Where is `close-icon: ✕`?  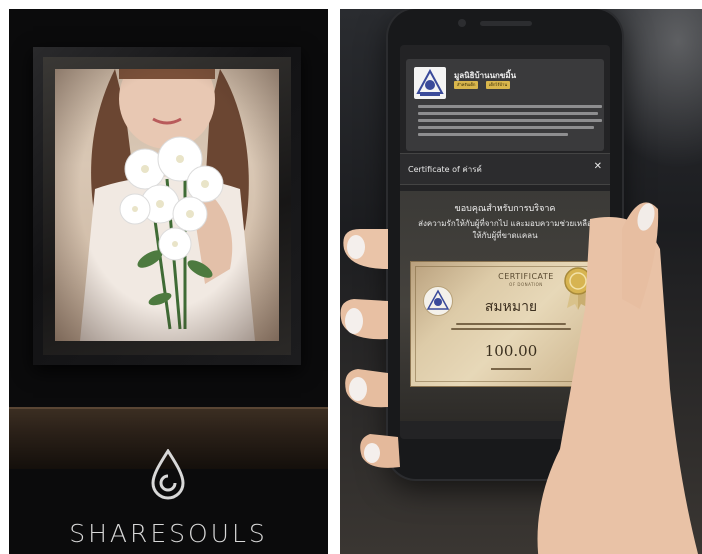 close-icon: ✕ is located at coordinates (598, 166).